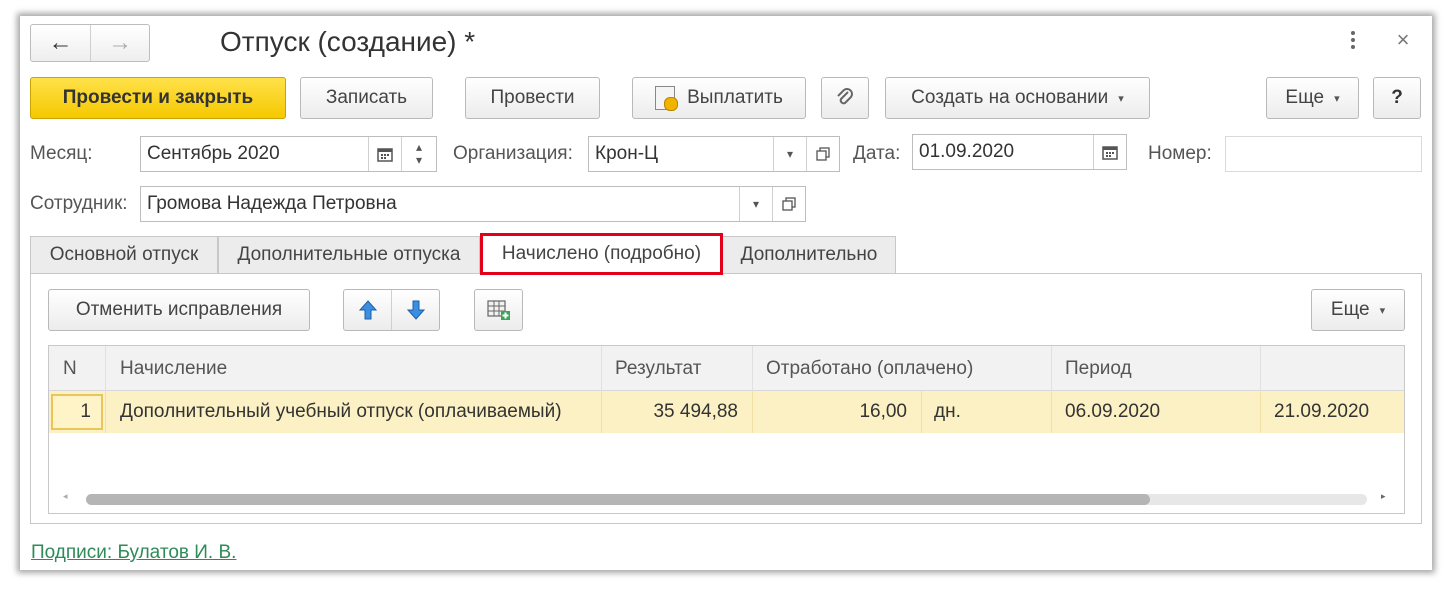 The height and width of the screenshot is (589, 1450). Describe the element at coordinates (669, 412) in the screenshot. I see `result-cell: 35 494,88` at that location.